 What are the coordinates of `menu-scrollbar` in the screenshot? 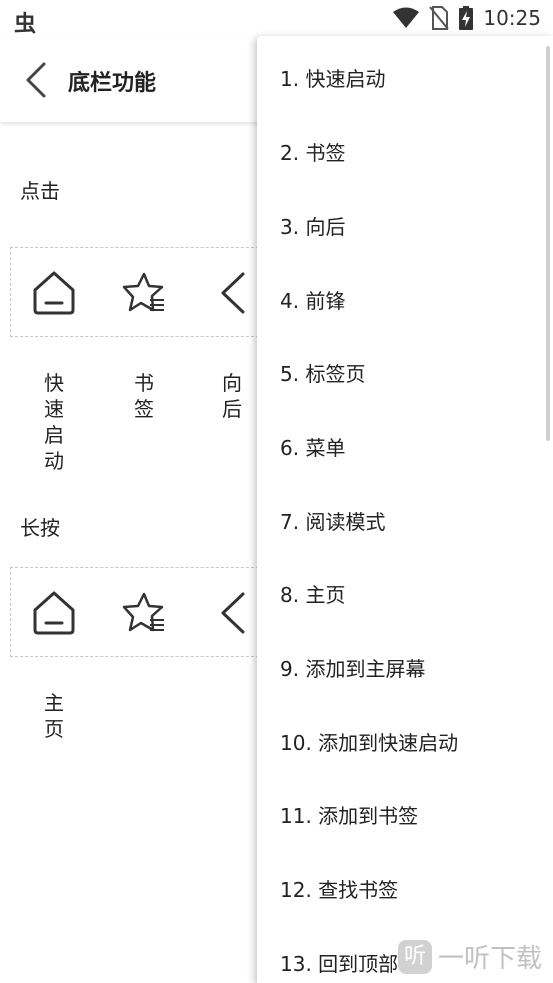 It's located at (548, 243).